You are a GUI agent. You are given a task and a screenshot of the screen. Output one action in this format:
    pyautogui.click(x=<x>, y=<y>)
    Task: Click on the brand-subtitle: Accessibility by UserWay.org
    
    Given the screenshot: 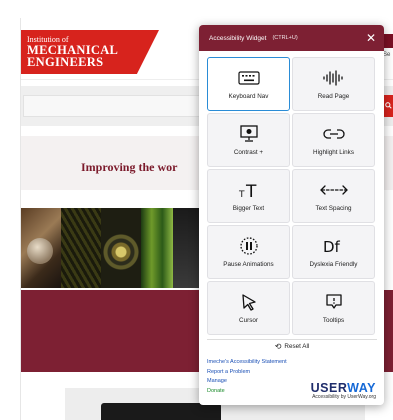 What is the action you would take?
    pyautogui.click(x=344, y=397)
    